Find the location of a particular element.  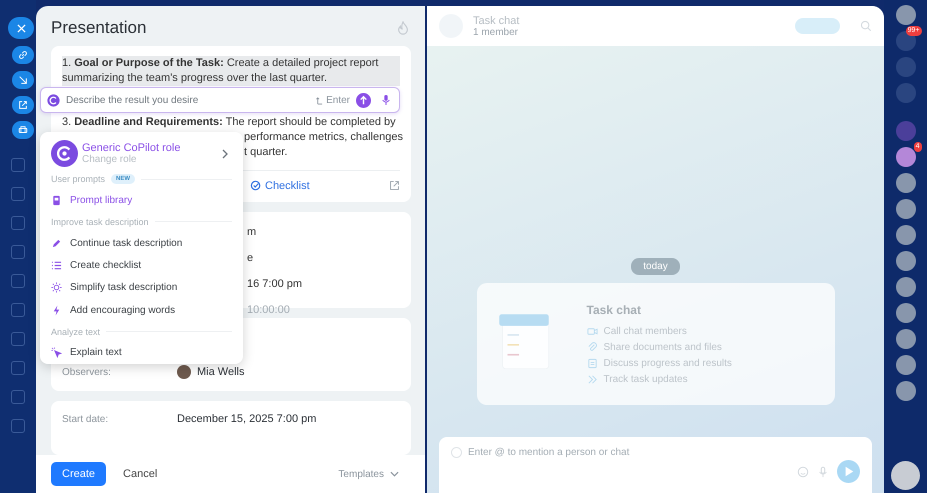

cancel-button: Cancel is located at coordinates (140, 474).